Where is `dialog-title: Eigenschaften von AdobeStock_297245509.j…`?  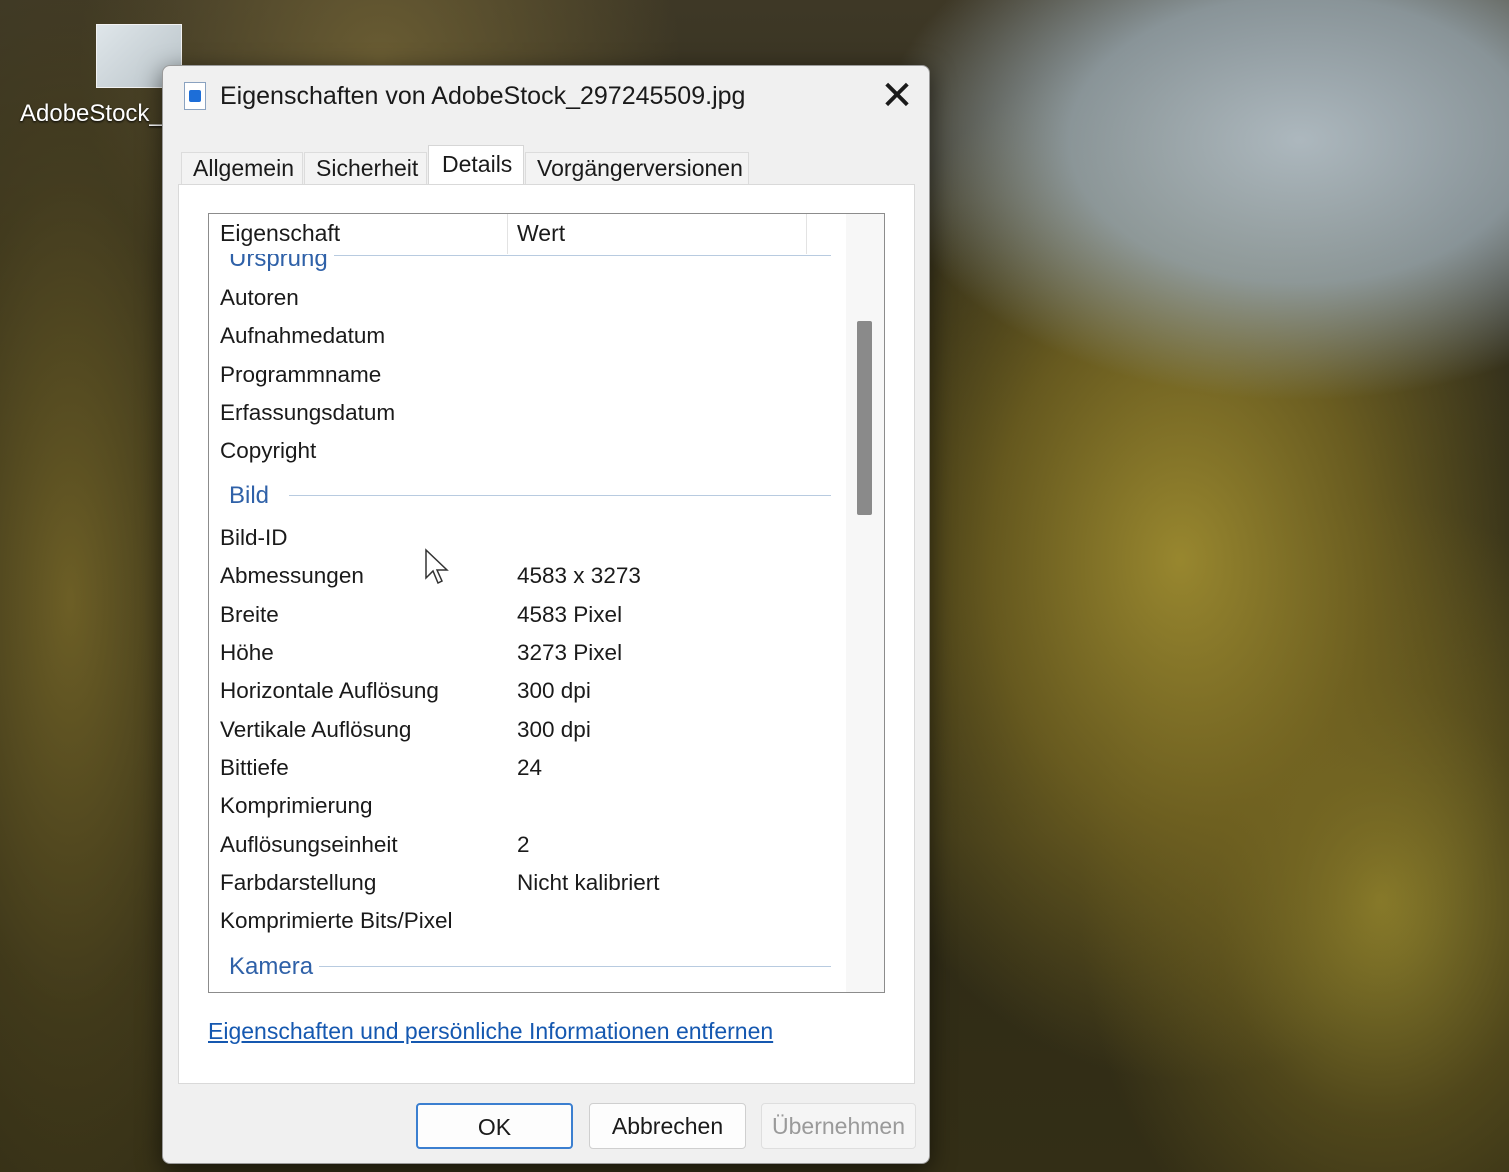
dialog-title: Eigenschaften von AdobeStock_297245509.j… is located at coordinates (483, 96).